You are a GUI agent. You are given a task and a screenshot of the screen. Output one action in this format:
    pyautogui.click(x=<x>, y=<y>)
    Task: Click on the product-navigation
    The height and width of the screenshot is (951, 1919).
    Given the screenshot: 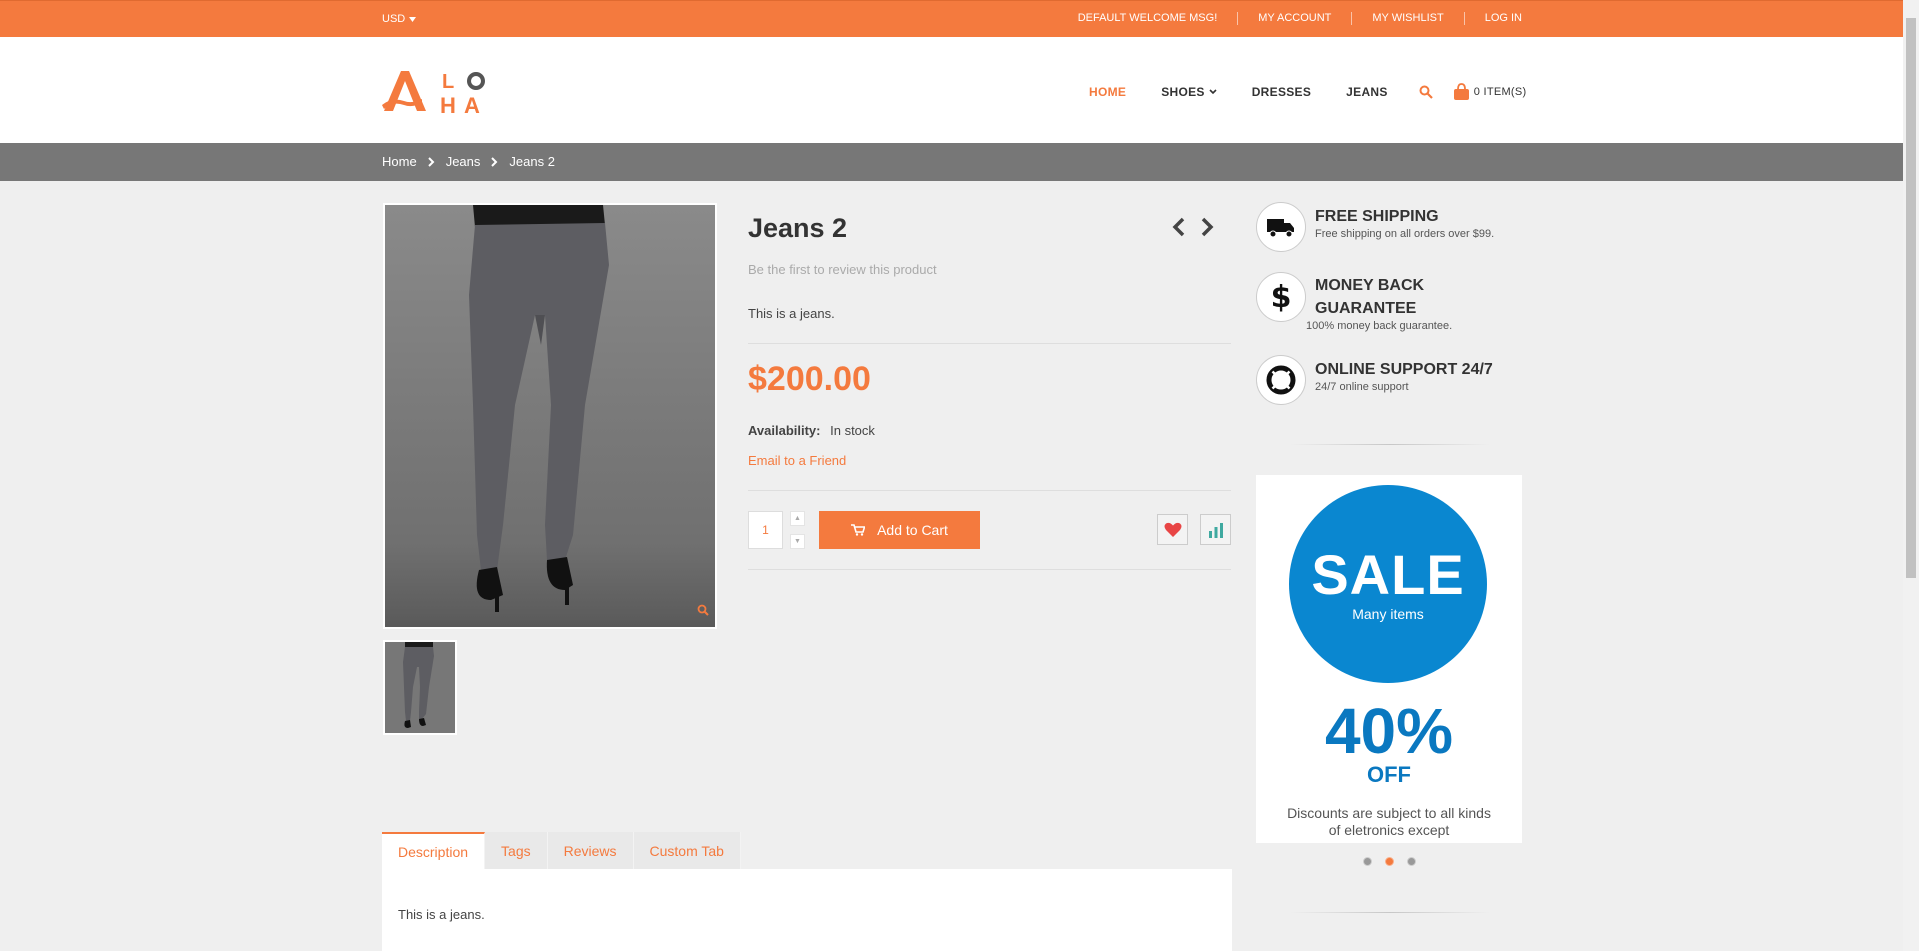 What is the action you would take?
    pyautogui.click(x=1193, y=227)
    